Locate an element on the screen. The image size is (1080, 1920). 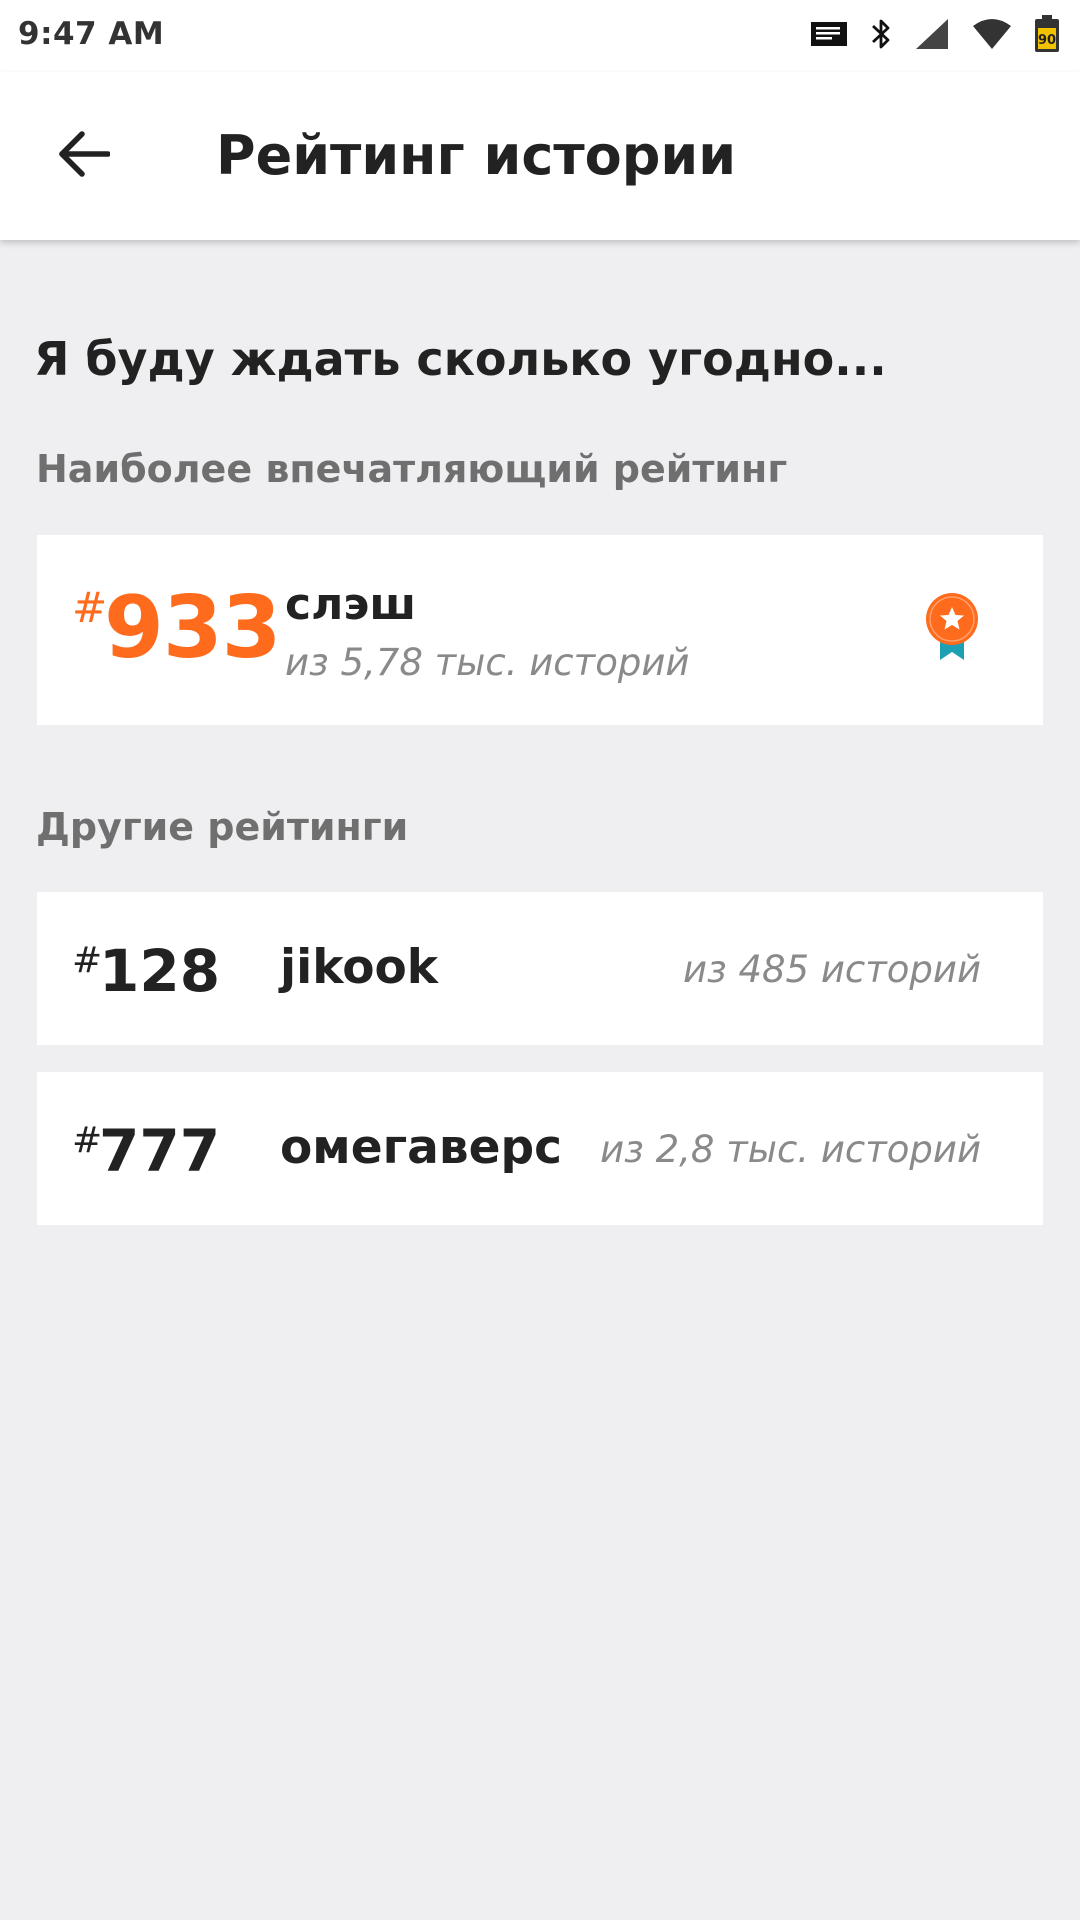
tag-name: jikook is located at coordinates (359, 967).